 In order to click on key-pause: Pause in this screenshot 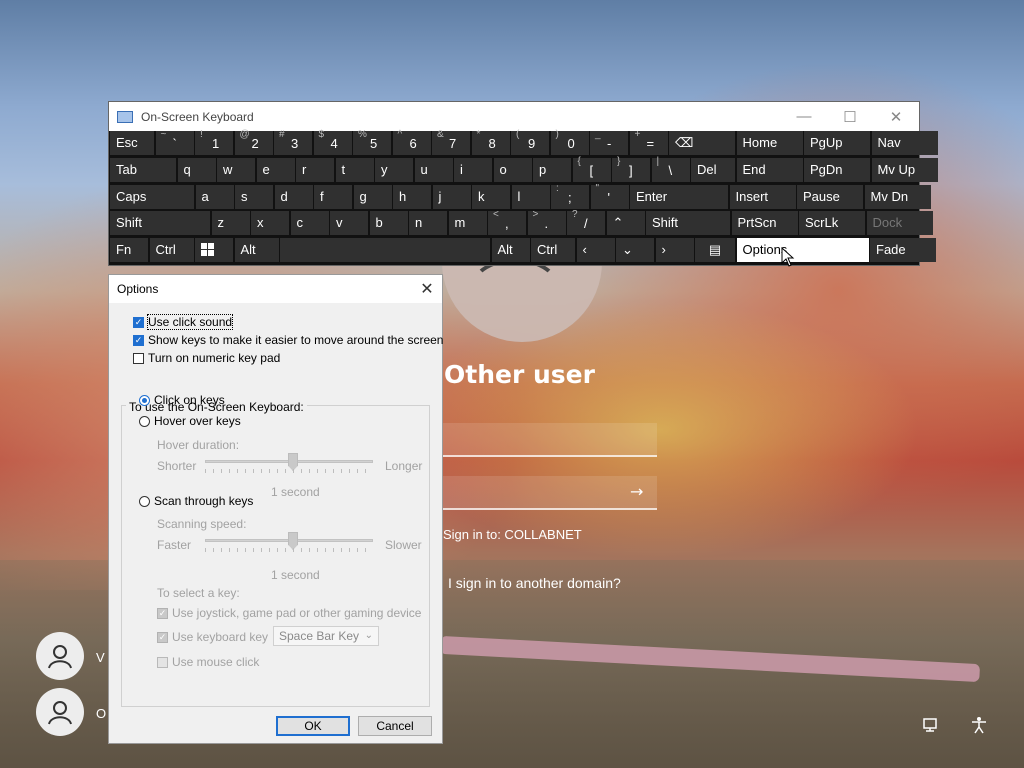, I will do `click(830, 197)`.